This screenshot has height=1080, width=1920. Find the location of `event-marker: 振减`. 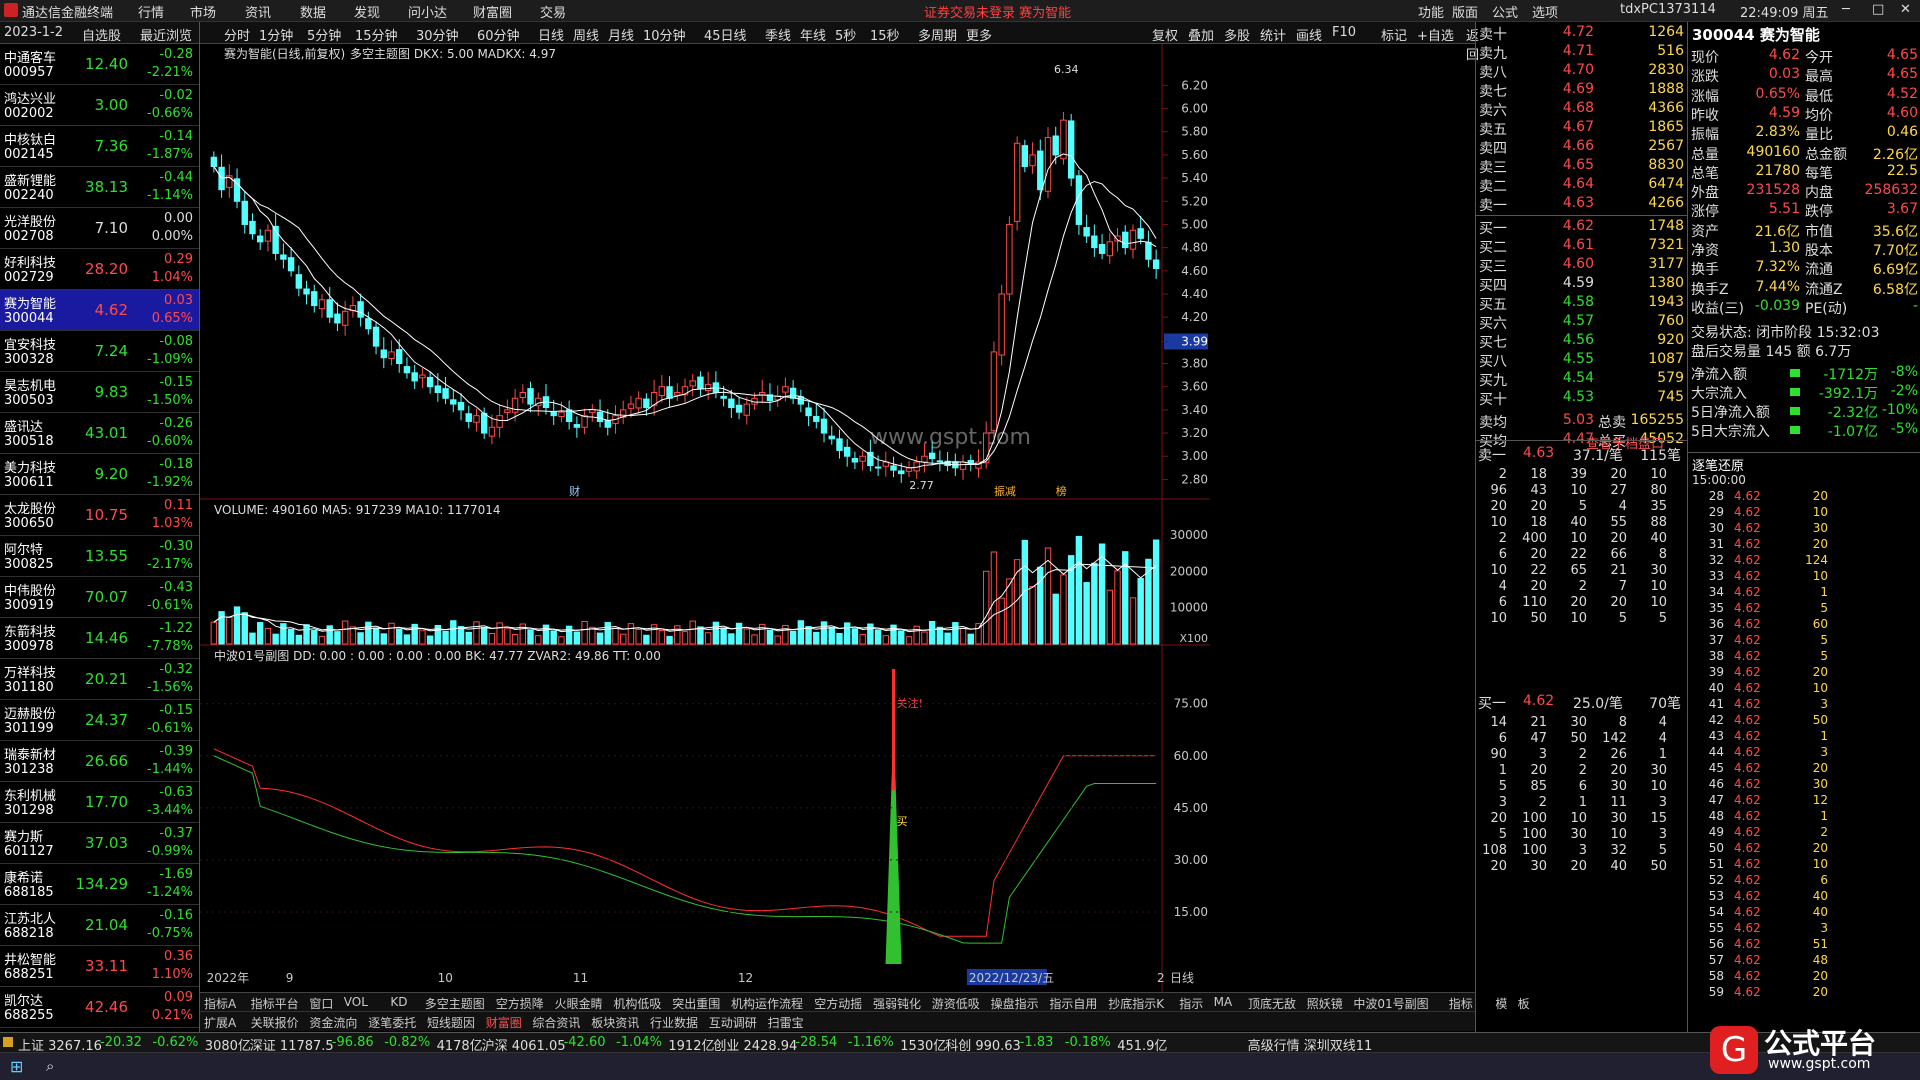

event-marker: 振减 is located at coordinates (1005, 491).